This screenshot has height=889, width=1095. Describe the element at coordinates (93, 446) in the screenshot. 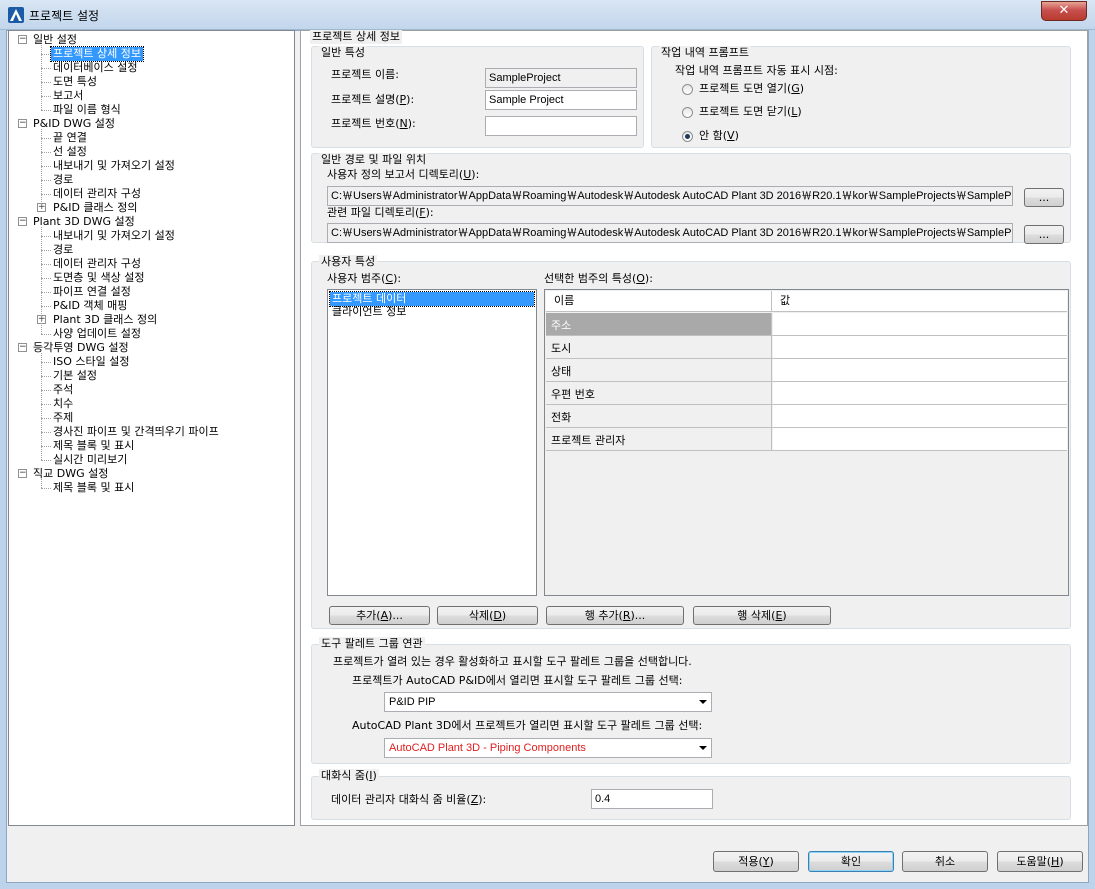

I see `tree-item-29: 제목 블록 및 표시` at that location.